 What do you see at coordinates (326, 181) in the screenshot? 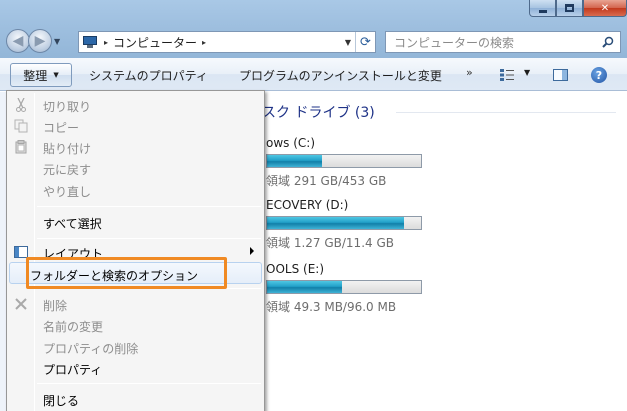
I see `drive-free-space: 領域 291 GB/453 GB` at bounding box center [326, 181].